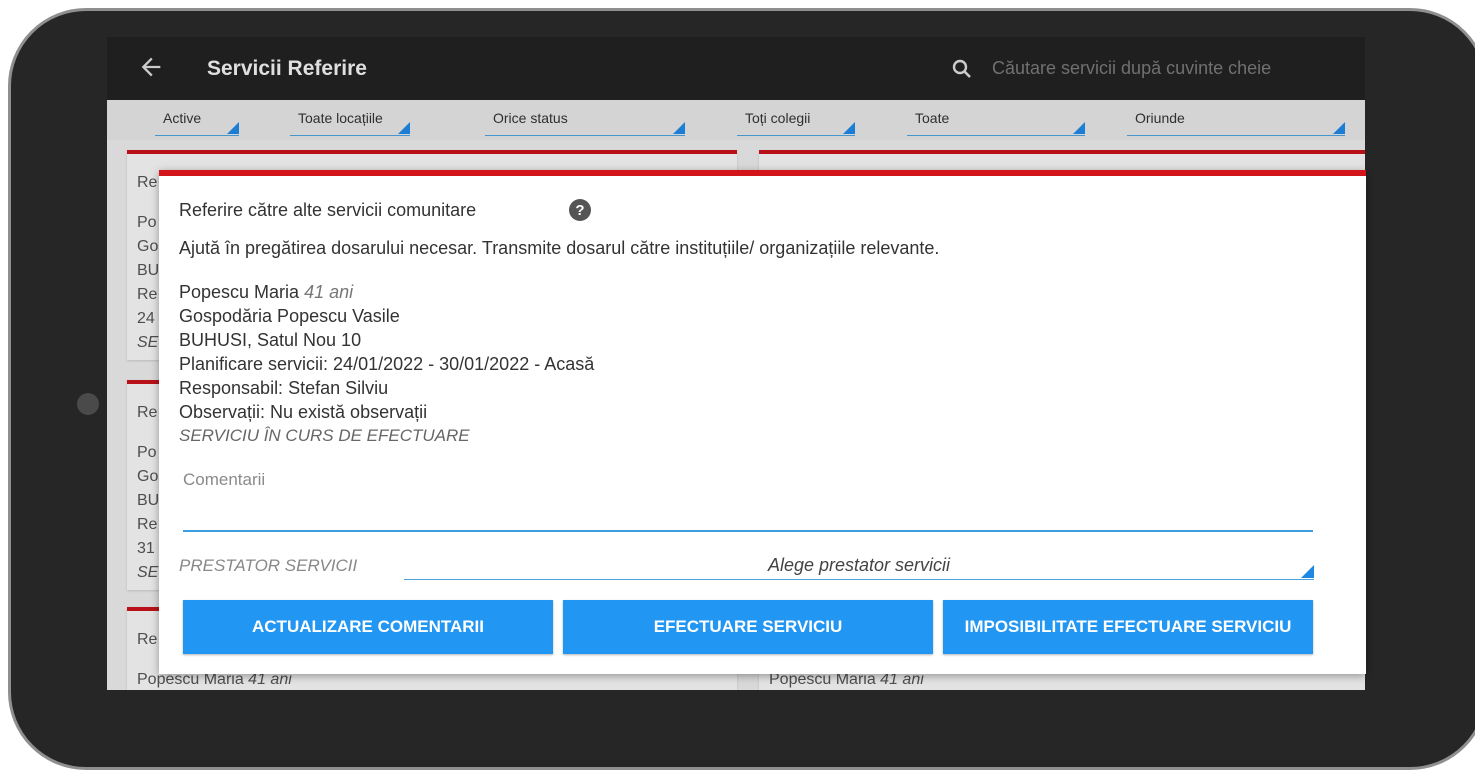  What do you see at coordinates (328, 210) in the screenshot?
I see `dialog-title: Referire către alte servicii comunitare` at bounding box center [328, 210].